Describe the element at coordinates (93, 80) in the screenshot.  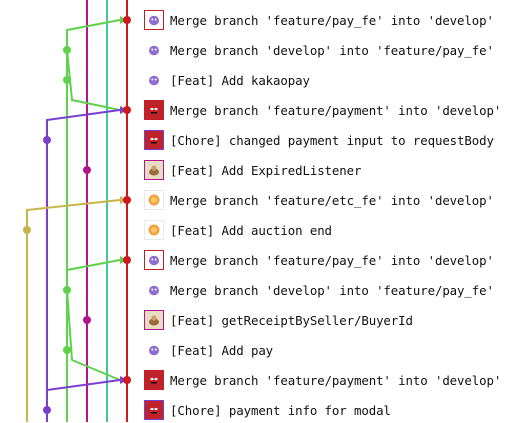
I see `merge-edge-green-return` at that location.